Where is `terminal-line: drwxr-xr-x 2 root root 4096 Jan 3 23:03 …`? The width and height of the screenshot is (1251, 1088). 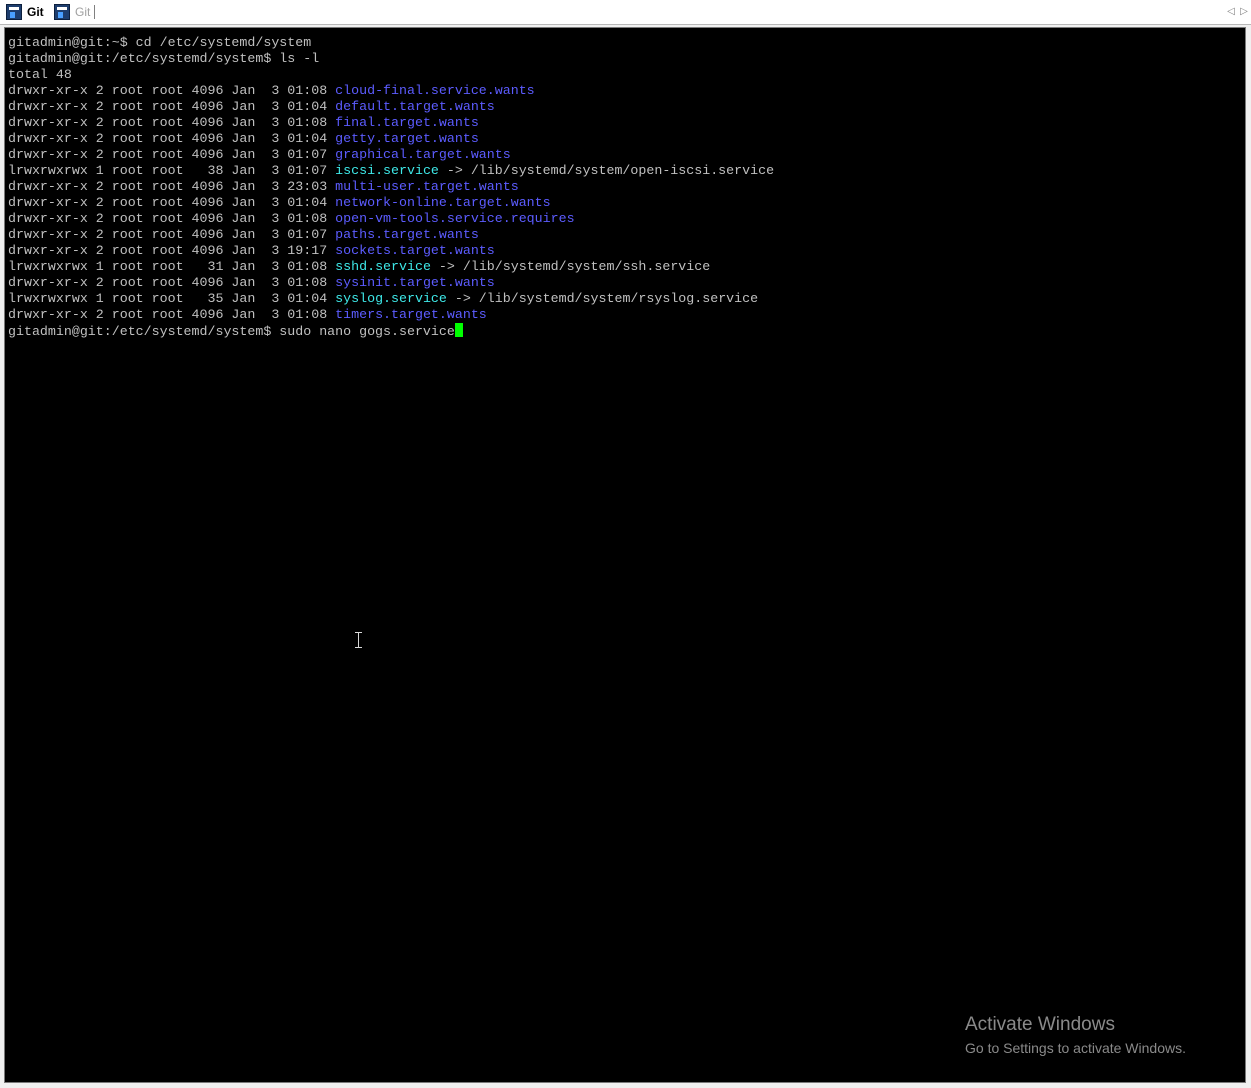
terminal-line: drwxr-xr-x 2 root root 4096 Jan 3 23:03 … is located at coordinates (391, 187).